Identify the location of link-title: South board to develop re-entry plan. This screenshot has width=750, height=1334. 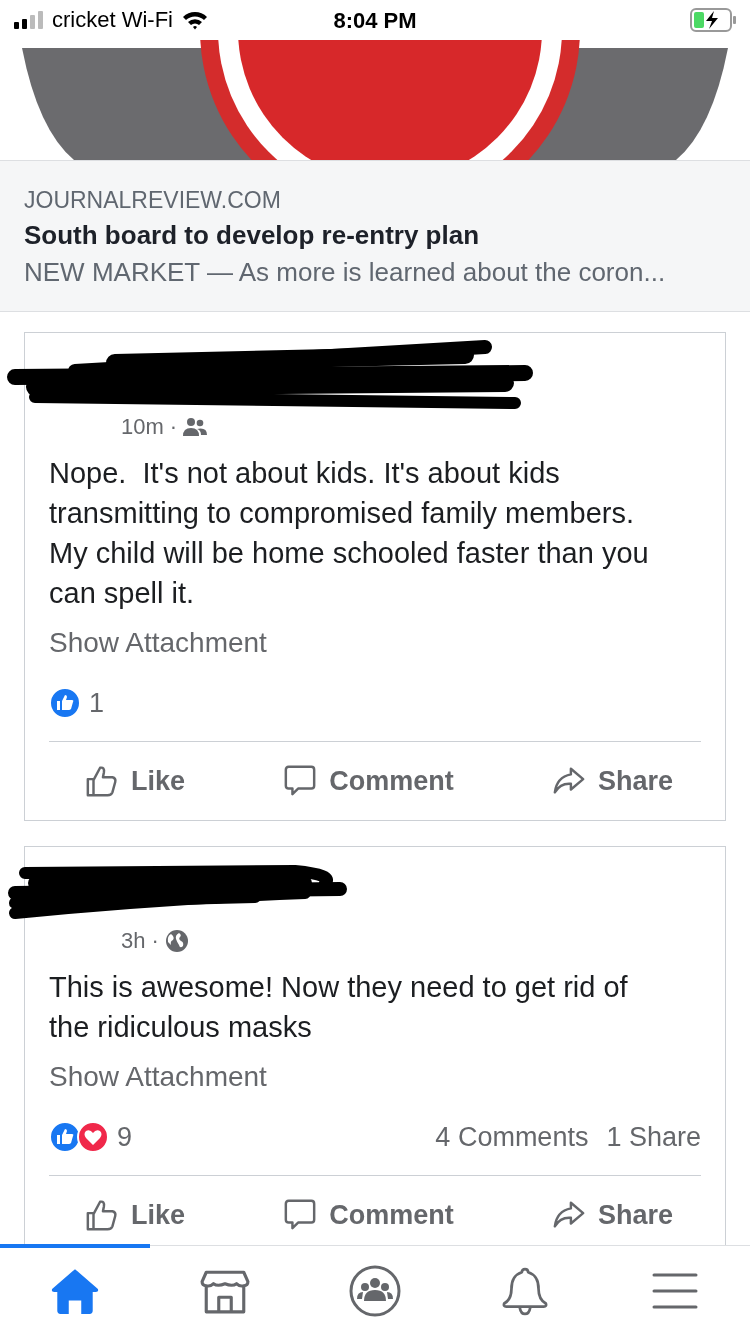
(252, 235).